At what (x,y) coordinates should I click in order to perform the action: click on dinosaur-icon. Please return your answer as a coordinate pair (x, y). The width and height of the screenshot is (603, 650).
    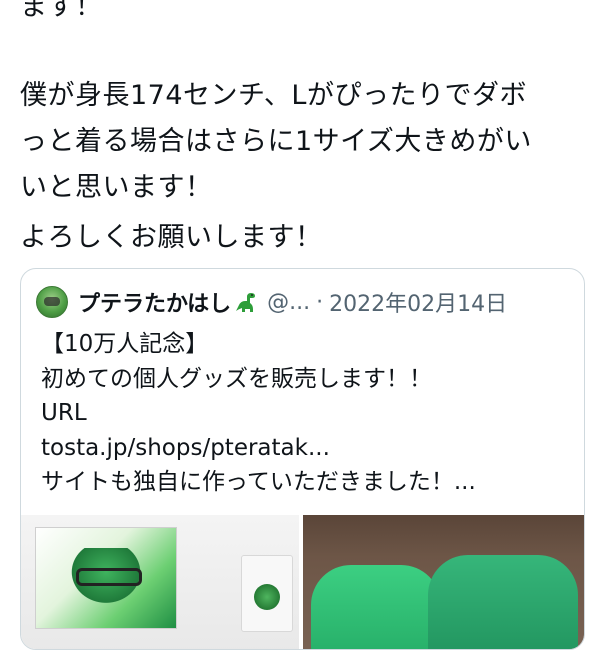
    Looking at the image, I should click on (246, 302).